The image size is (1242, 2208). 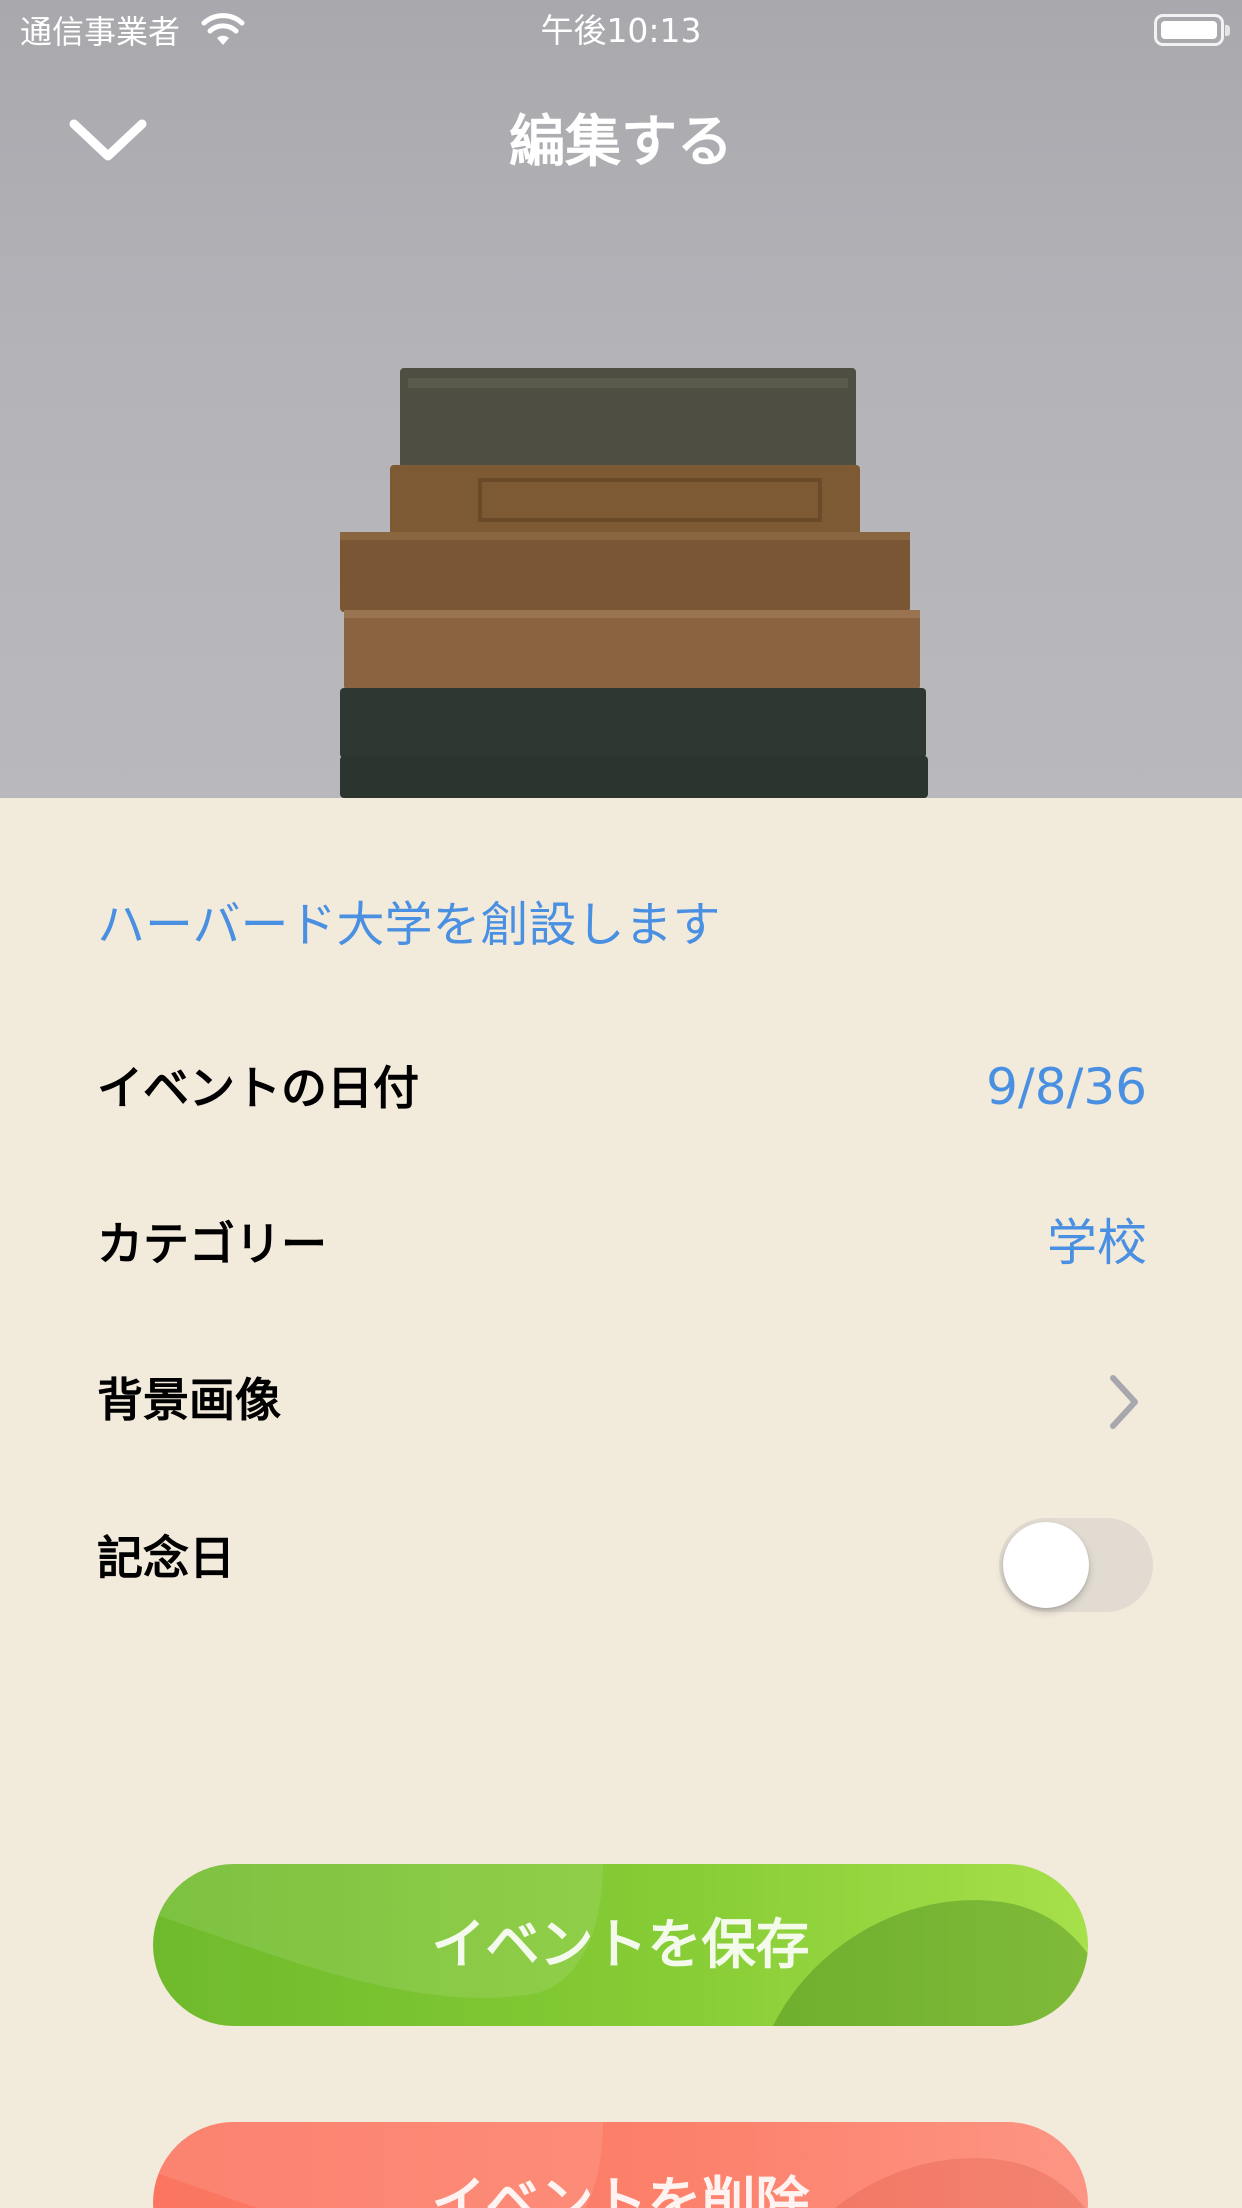 What do you see at coordinates (258, 1088) in the screenshot?
I see `event-date-label: イベントの日付` at bounding box center [258, 1088].